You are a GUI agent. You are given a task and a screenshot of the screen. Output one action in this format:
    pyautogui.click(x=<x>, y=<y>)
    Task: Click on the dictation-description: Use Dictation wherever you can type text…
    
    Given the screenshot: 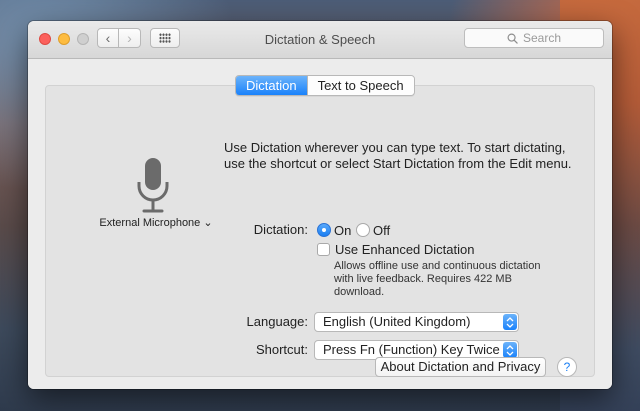 What is the action you would take?
    pyautogui.click(x=398, y=155)
    